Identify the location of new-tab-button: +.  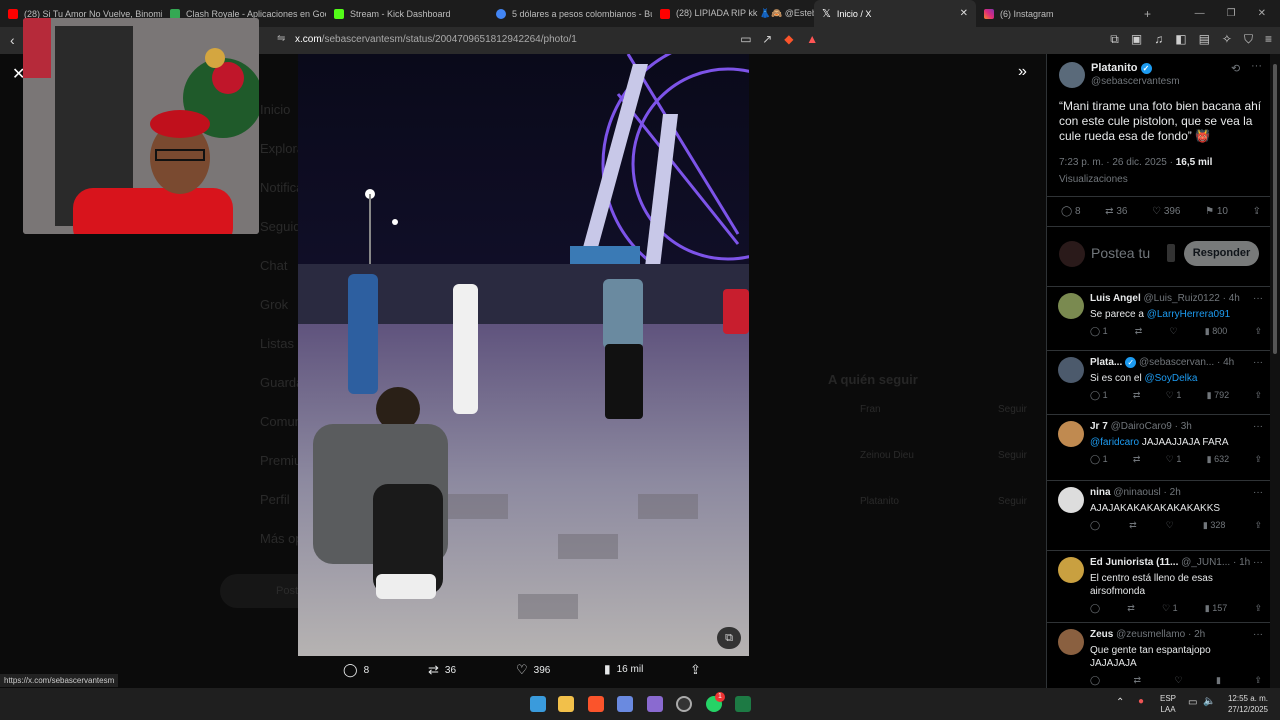
(1147, 14).